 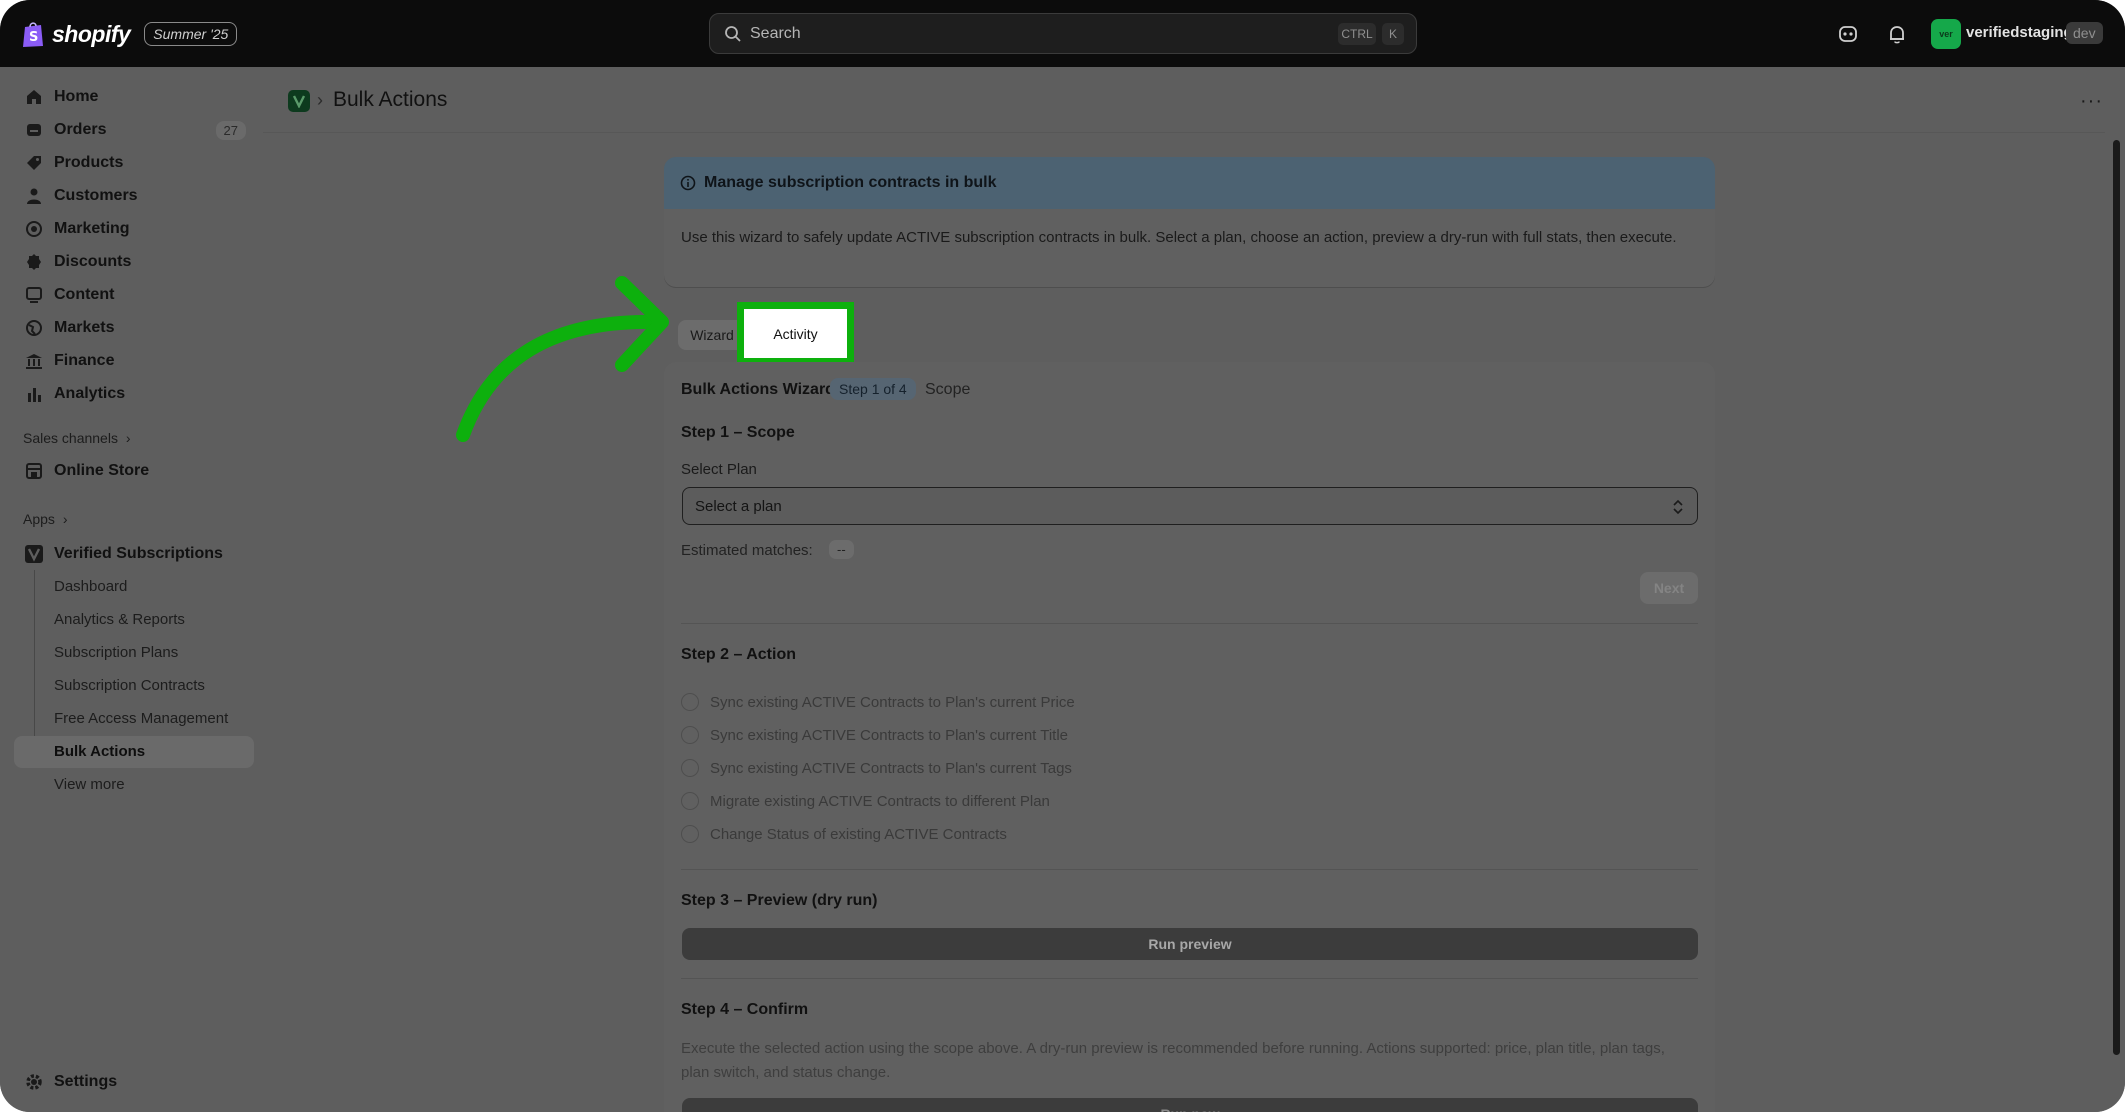 What do you see at coordinates (745, 1009) in the screenshot?
I see `step4-heading: Step 4 – Confirm` at bounding box center [745, 1009].